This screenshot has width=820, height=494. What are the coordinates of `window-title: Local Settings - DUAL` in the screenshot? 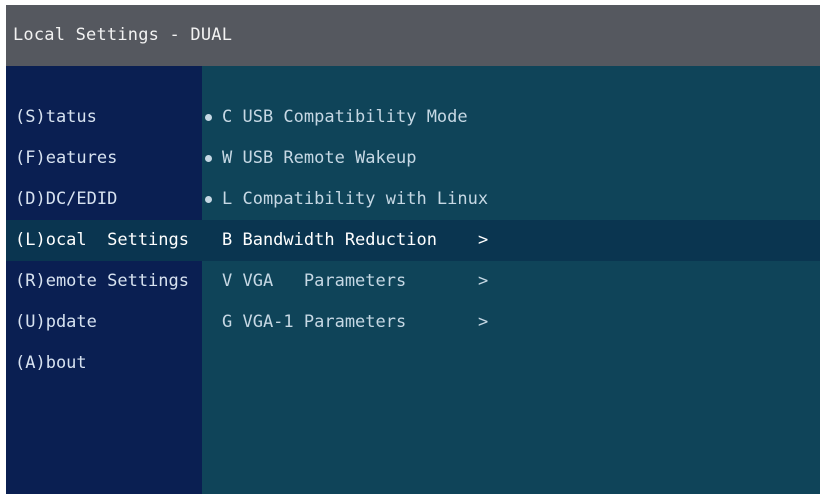 It's located at (413, 35).